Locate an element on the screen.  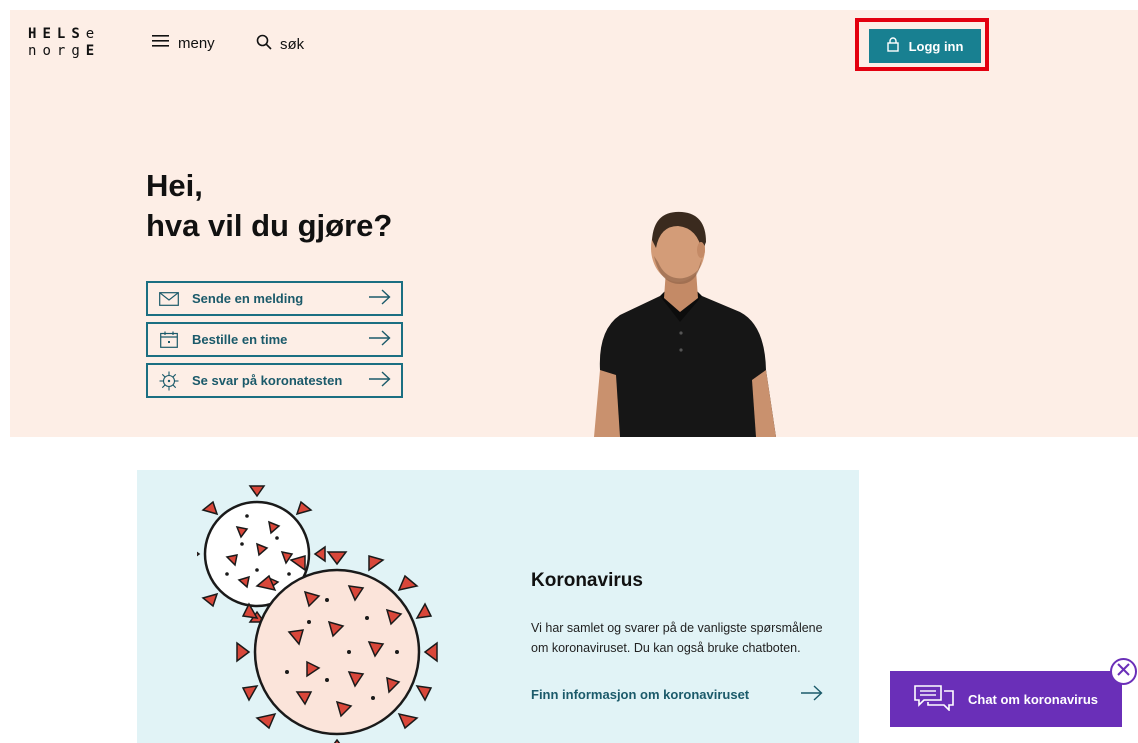
chat-coronavirus-button: Chat om koronavirus is located at coordinates (1006, 699).